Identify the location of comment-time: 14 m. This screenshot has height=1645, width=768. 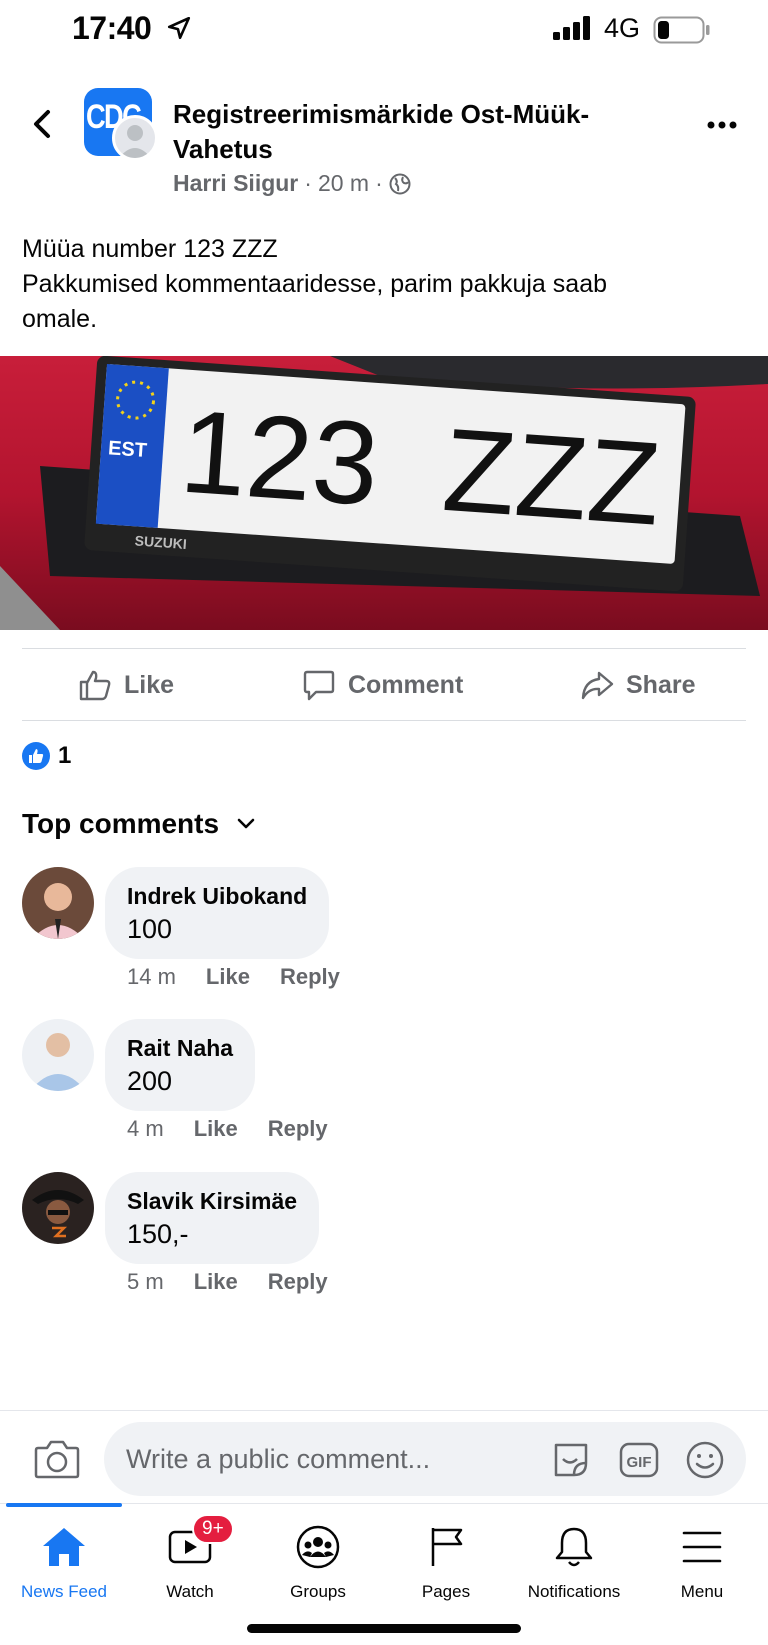
(151, 977).